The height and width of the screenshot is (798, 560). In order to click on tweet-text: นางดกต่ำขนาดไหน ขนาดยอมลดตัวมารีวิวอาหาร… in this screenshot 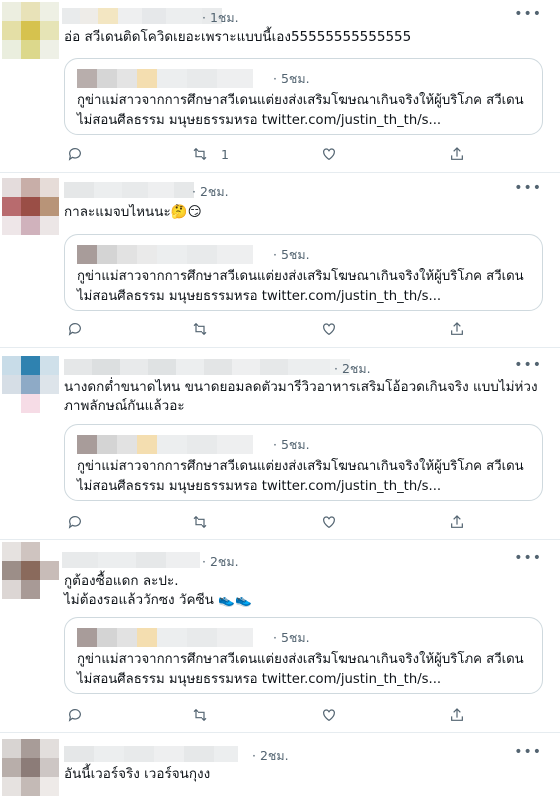, I will do `click(301, 396)`.